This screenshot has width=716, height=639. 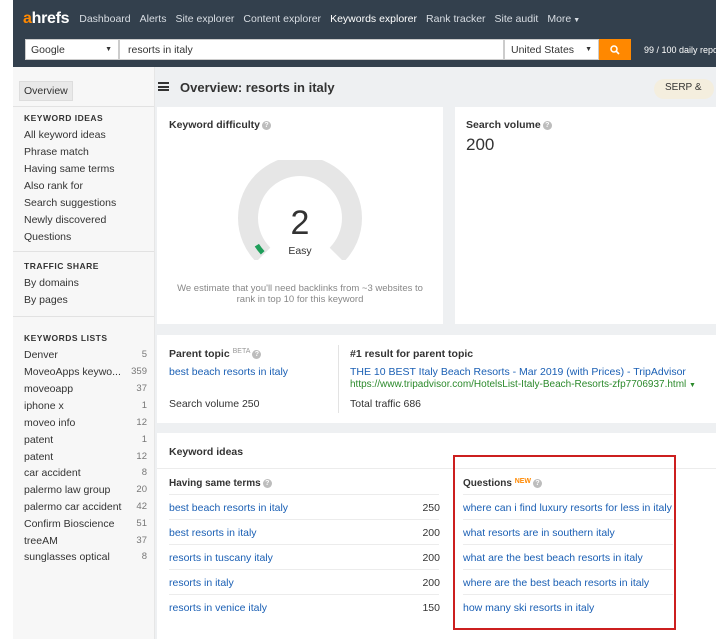 What do you see at coordinates (85, 557) in the screenshot?
I see `keyword-list-item: sunglasses optical 8` at bounding box center [85, 557].